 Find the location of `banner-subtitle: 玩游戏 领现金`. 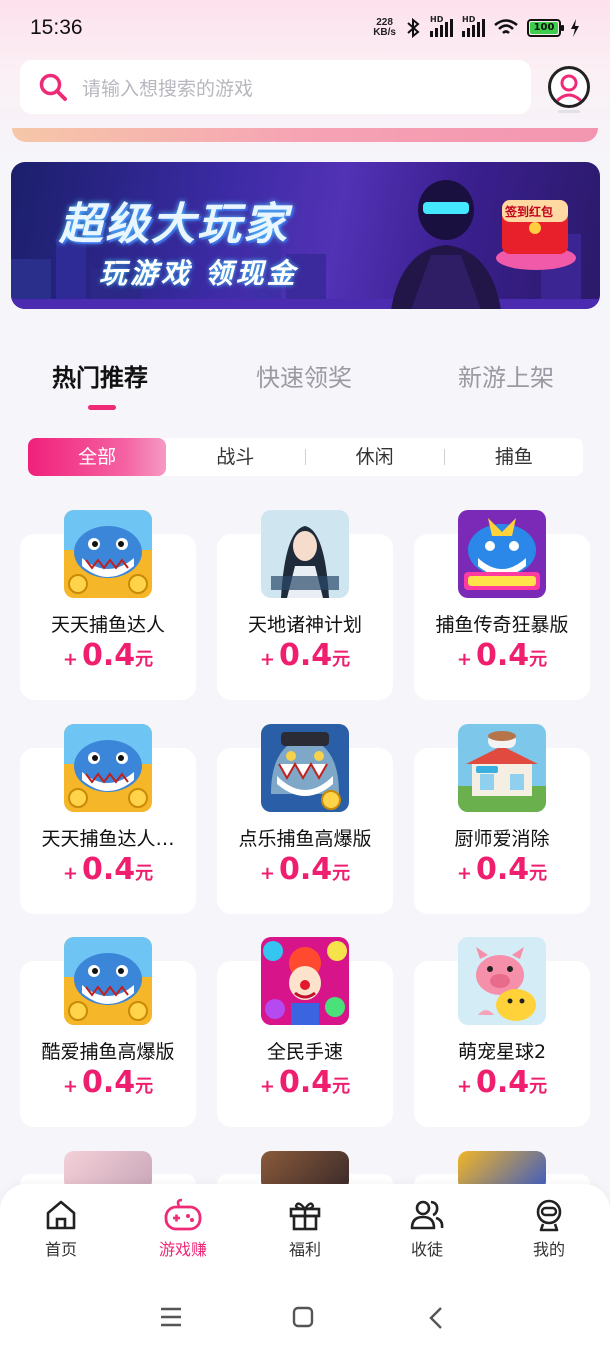

banner-subtitle: 玩游戏 领现金 is located at coordinates (198, 273).